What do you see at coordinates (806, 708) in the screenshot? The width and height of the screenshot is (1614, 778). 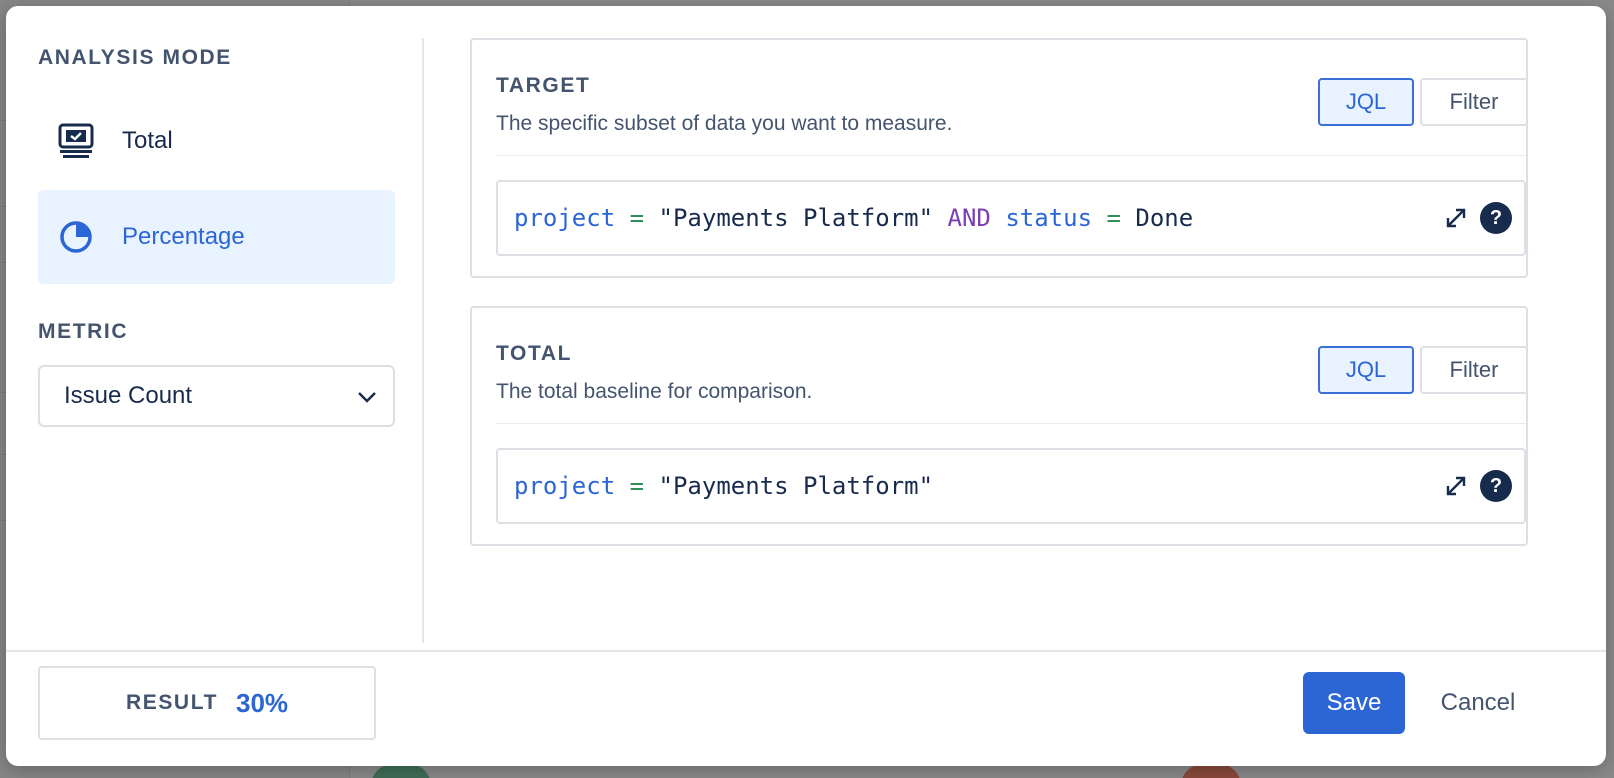 I see `modal-footer: RESULT 30% Save Cancel` at bounding box center [806, 708].